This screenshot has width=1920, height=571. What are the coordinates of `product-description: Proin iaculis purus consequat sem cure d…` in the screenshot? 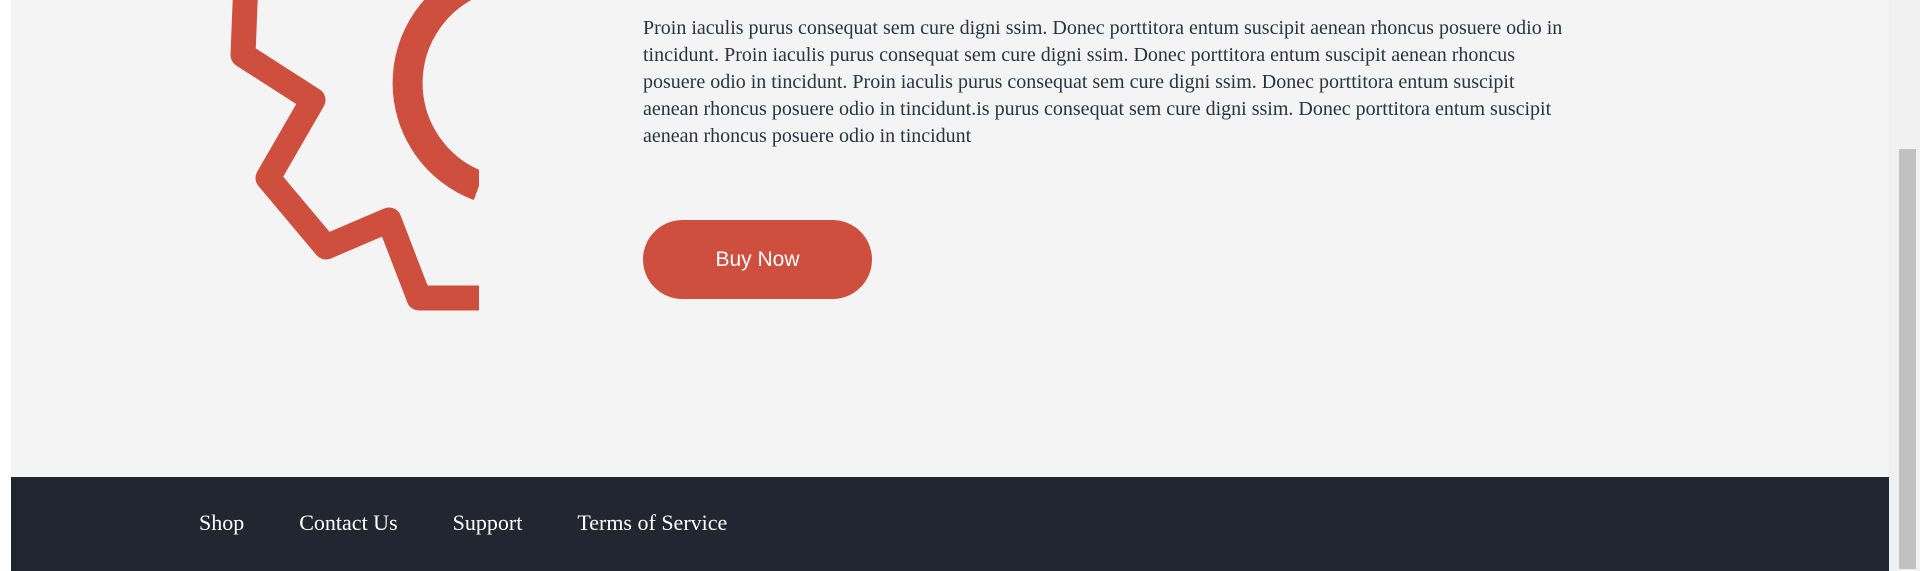 It's located at (1103, 82).